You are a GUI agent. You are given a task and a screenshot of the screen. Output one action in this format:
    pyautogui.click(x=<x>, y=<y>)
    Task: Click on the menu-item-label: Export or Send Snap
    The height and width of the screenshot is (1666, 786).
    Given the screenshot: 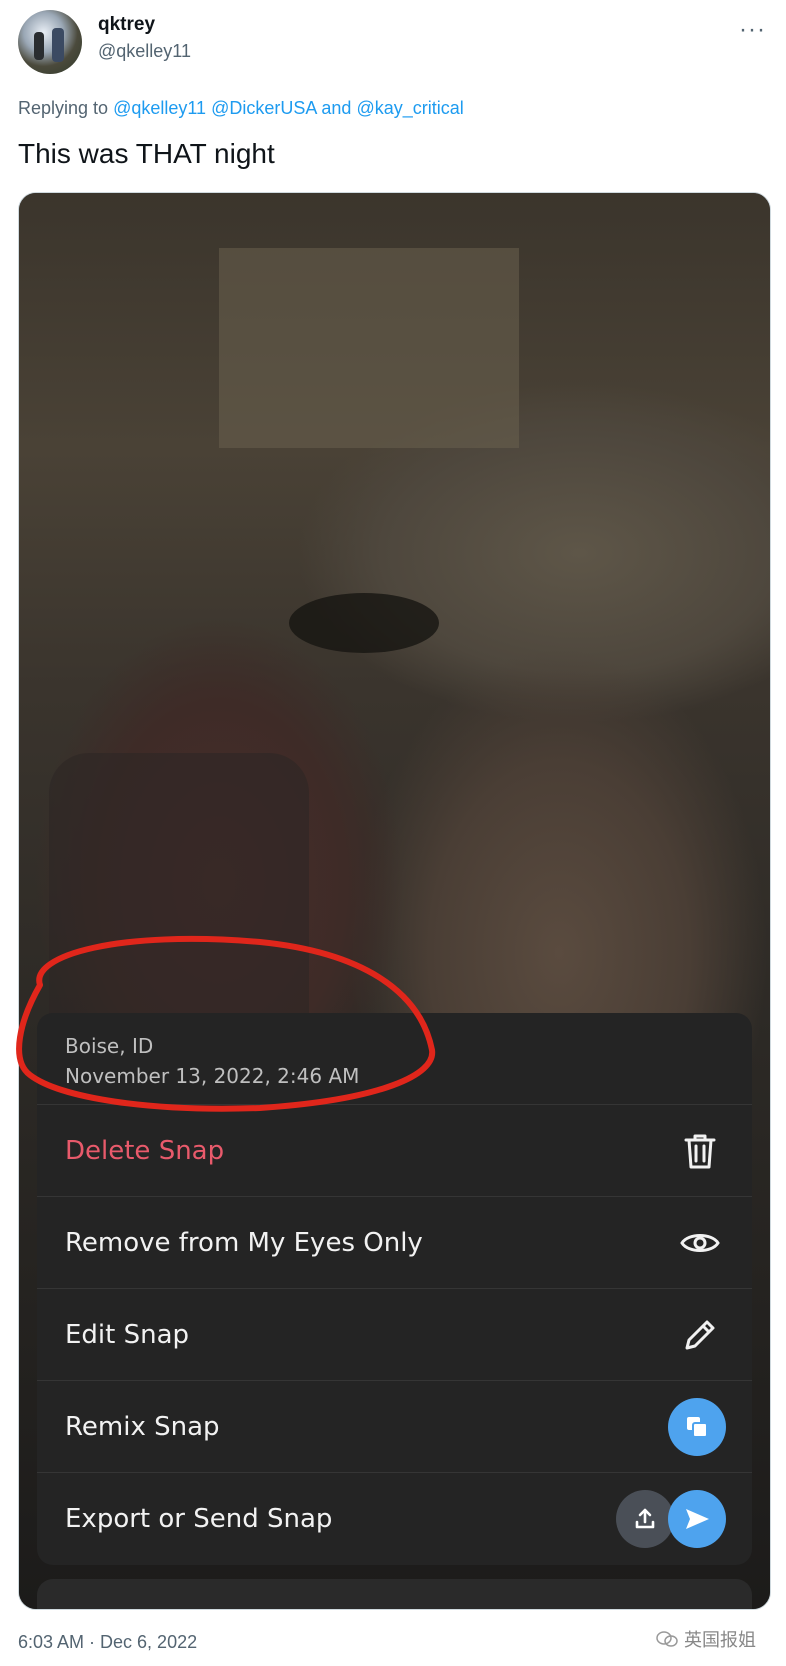 What is the action you would take?
    pyautogui.click(x=199, y=1519)
    